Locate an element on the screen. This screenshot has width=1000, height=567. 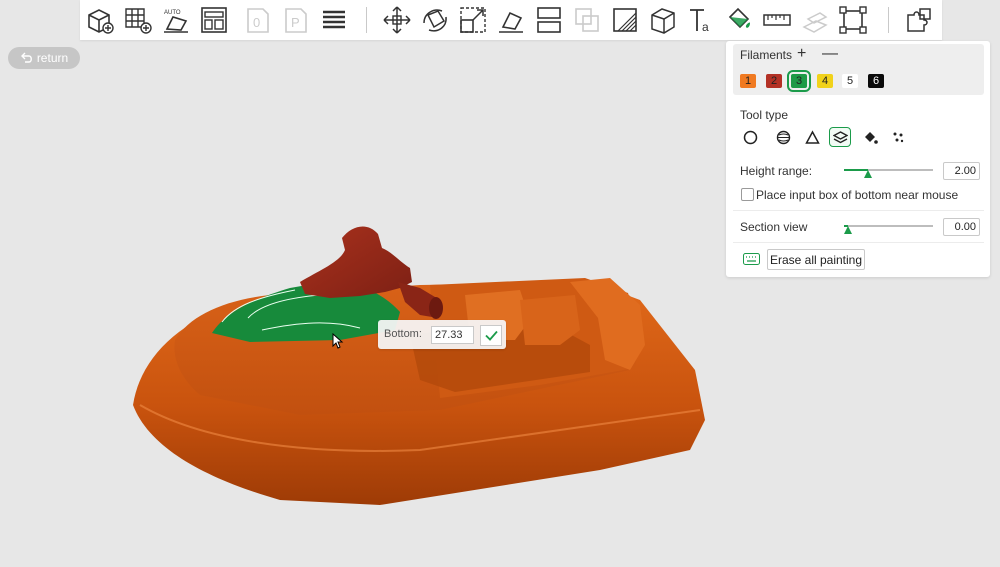
return-arrow-icon is located at coordinates (26, 57).